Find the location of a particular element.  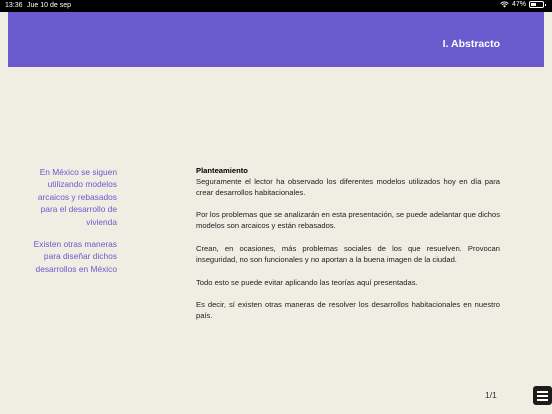

wifi-icon is located at coordinates (504, 4).